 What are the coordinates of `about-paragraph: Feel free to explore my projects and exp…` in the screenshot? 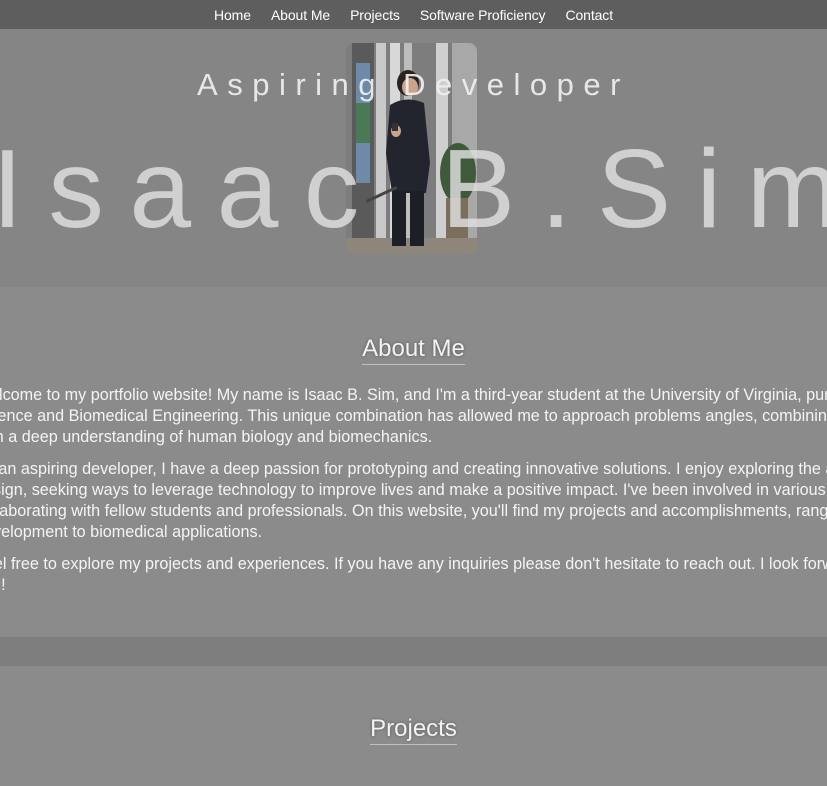 It's located at (413, 574).